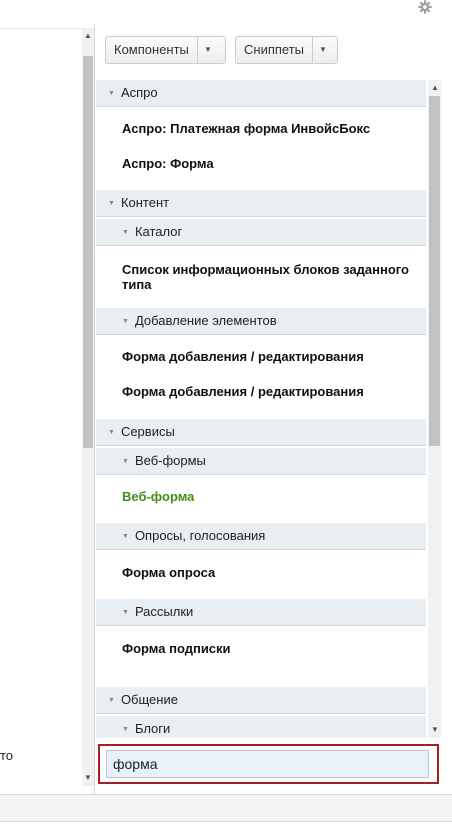 The height and width of the screenshot is (824, 452). I want to click on subcategory-polls: ▼ Опросы, голосования, so click(261, 536).